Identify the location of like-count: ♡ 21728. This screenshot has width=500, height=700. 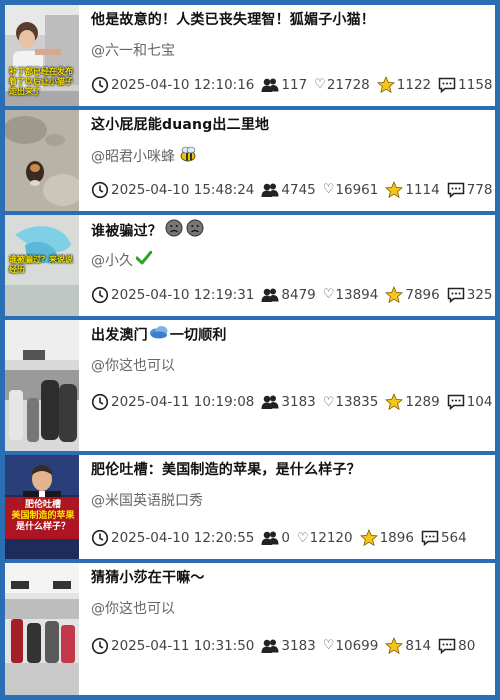
(342, 85).